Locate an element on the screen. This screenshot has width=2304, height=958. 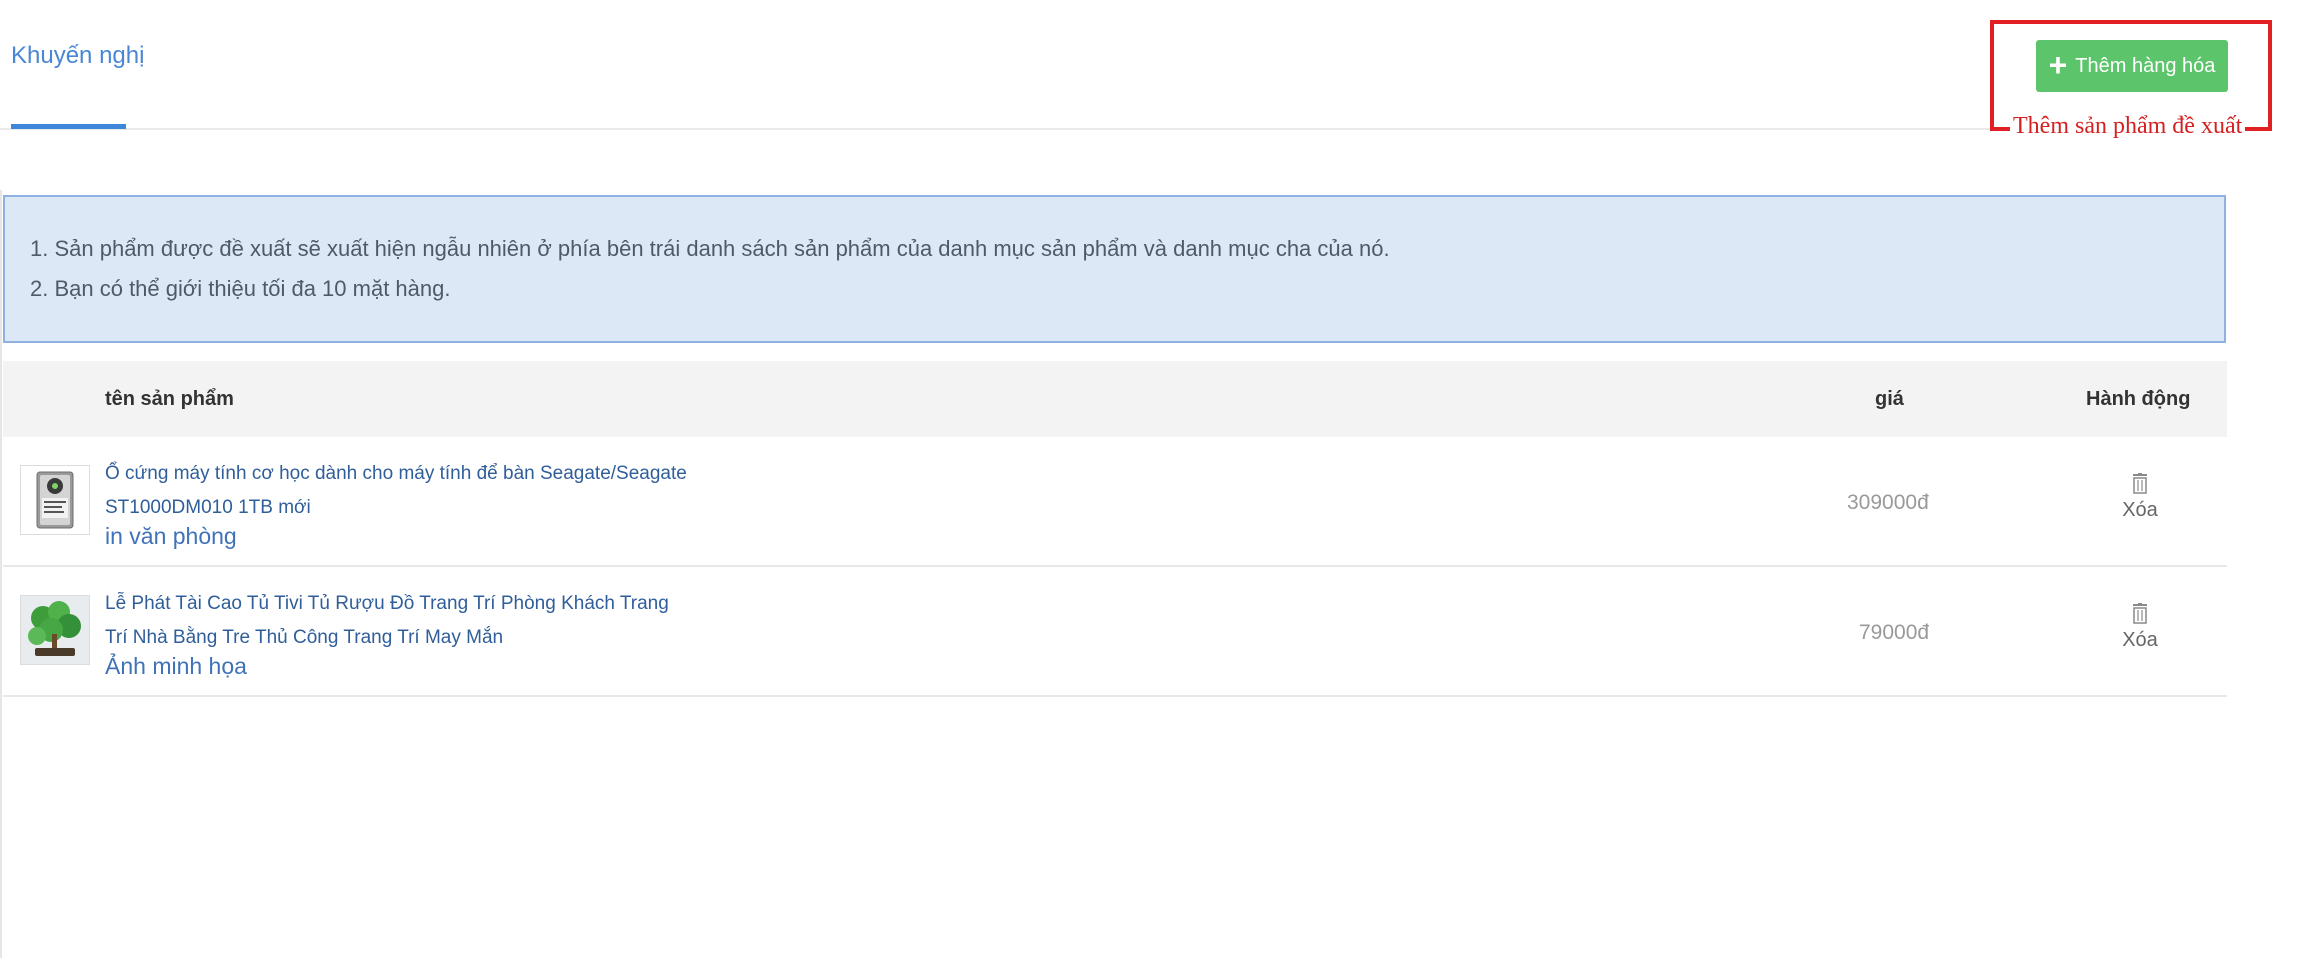
tab-recommendations: Khuyến nghị is located at coordinates (77, 56).